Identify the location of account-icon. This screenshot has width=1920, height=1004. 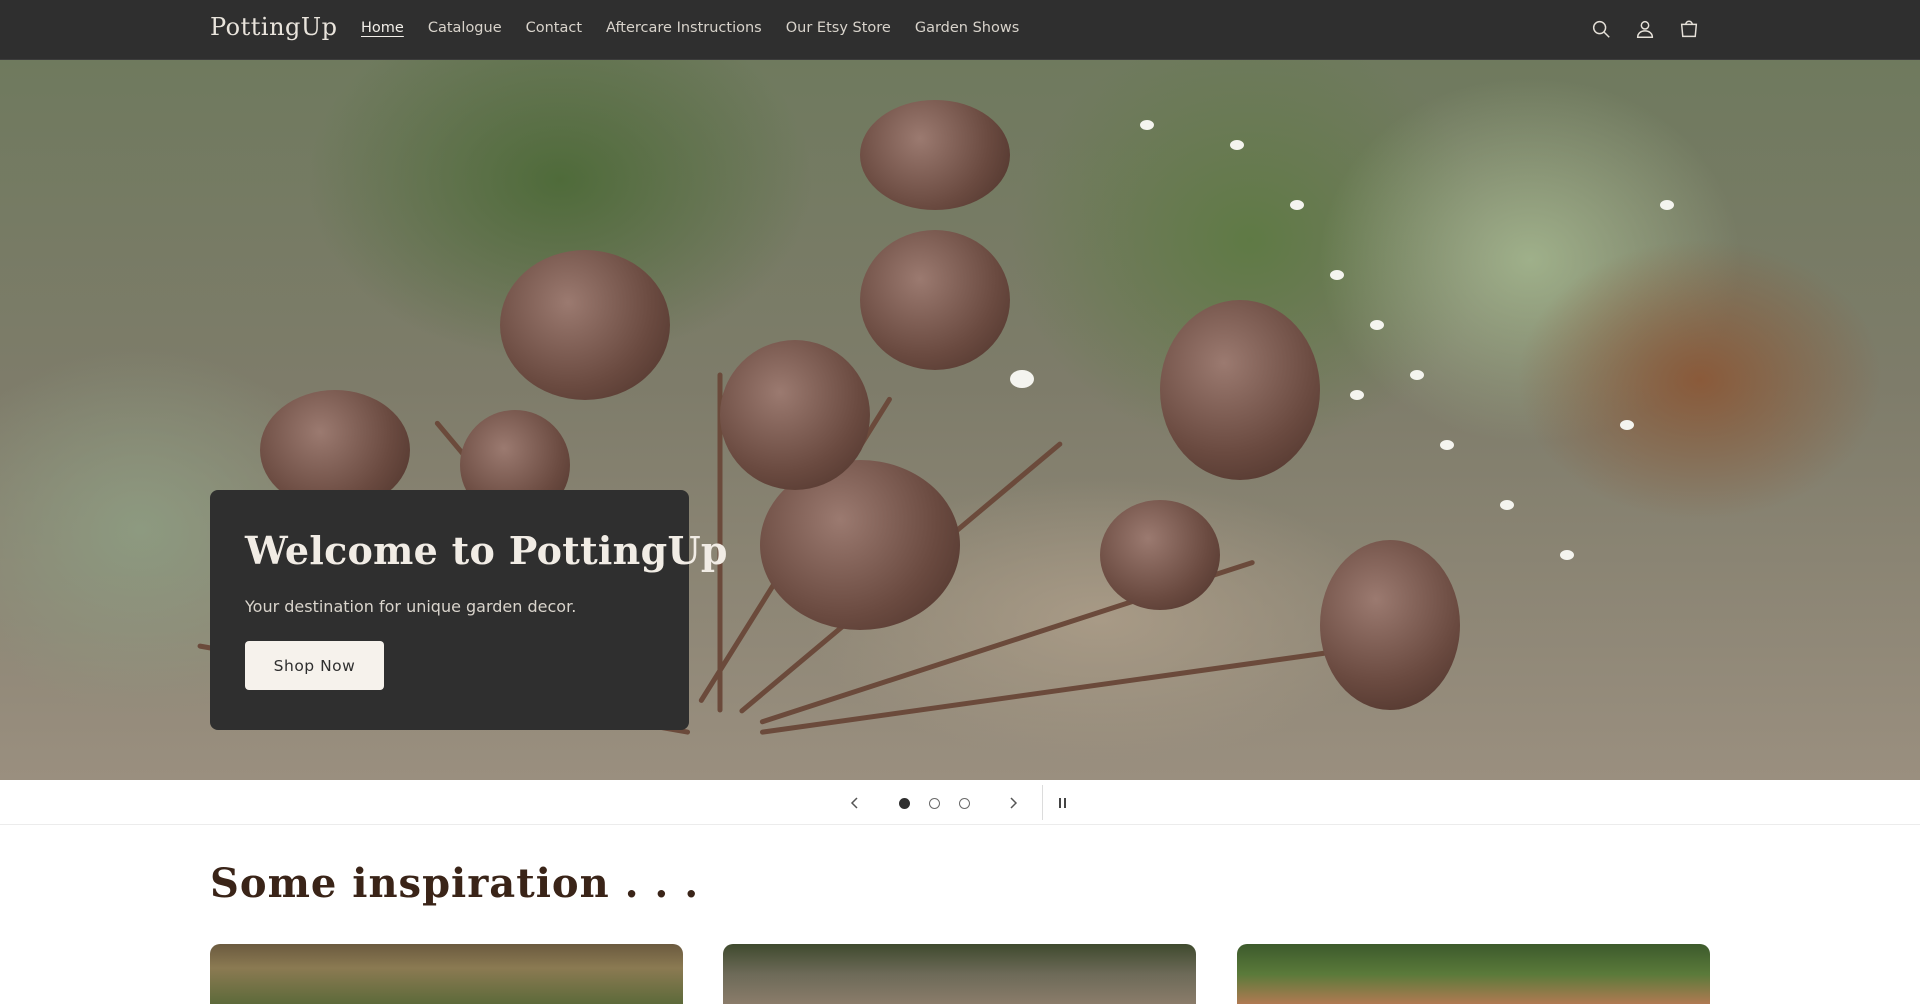
(1645, 29).